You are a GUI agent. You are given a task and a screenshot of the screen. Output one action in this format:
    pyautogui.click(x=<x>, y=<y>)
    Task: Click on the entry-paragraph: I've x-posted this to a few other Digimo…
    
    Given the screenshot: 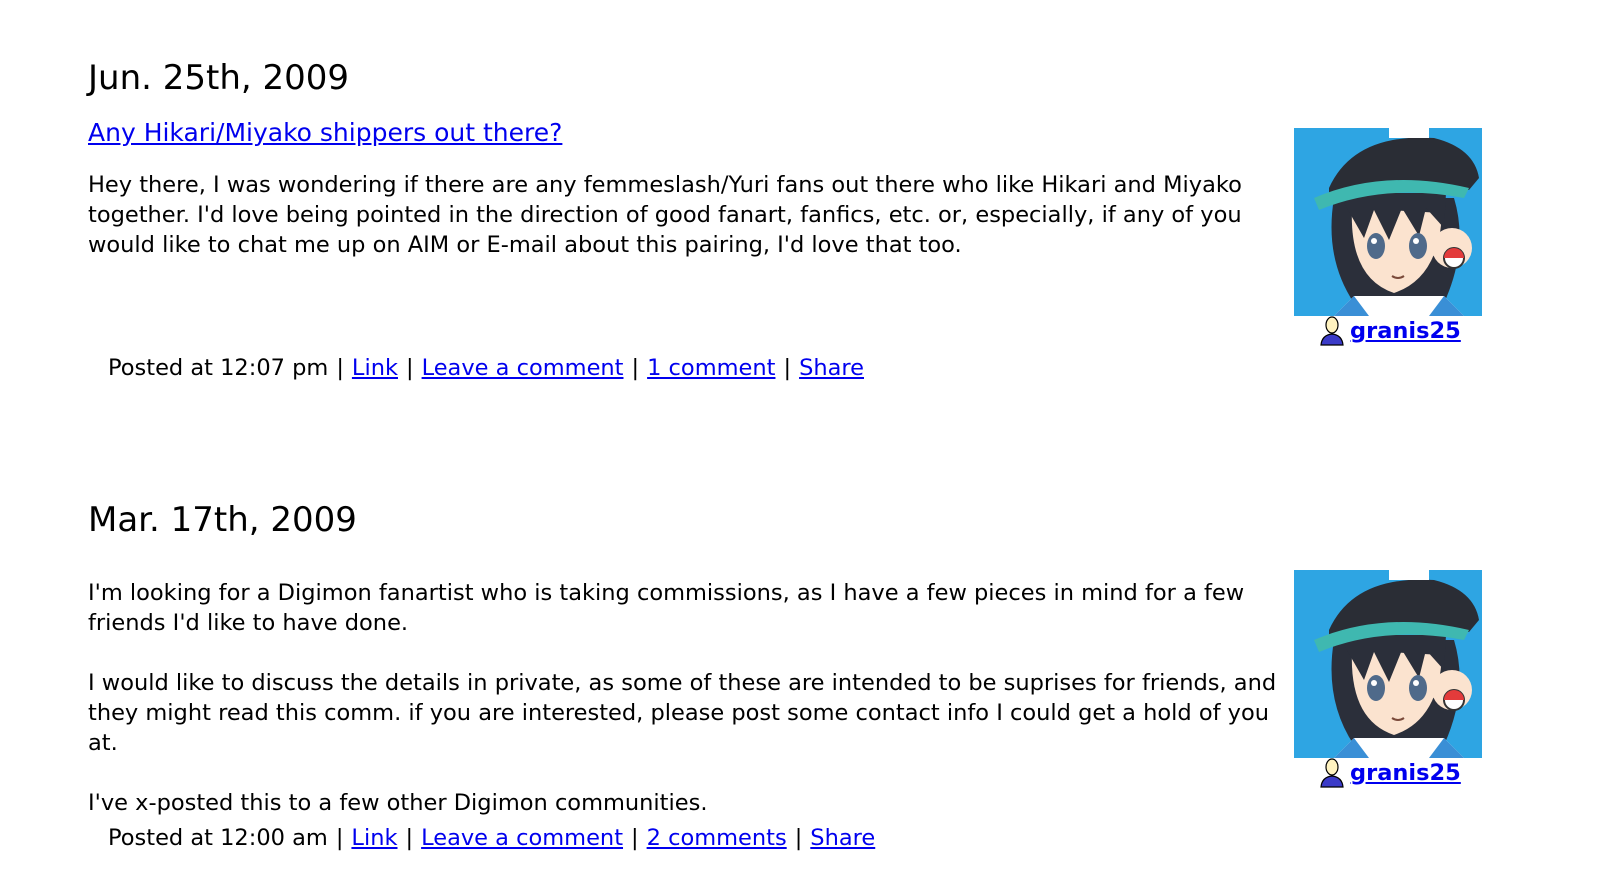 What is the action you would take?
    pyautogui.click(x=398, y=803)
    